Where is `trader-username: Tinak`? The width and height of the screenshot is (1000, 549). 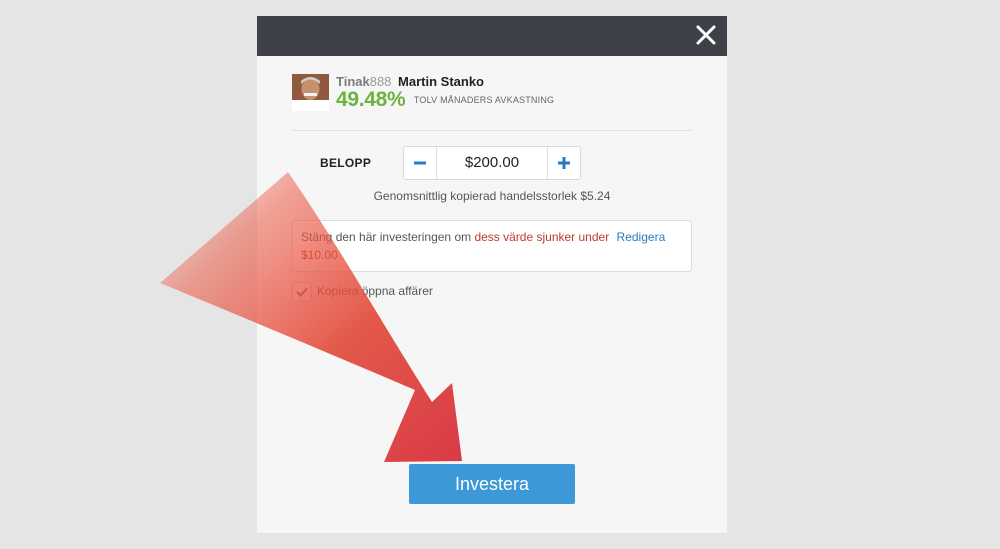
trader-username: Tinak is located at coordinates (353, 81).